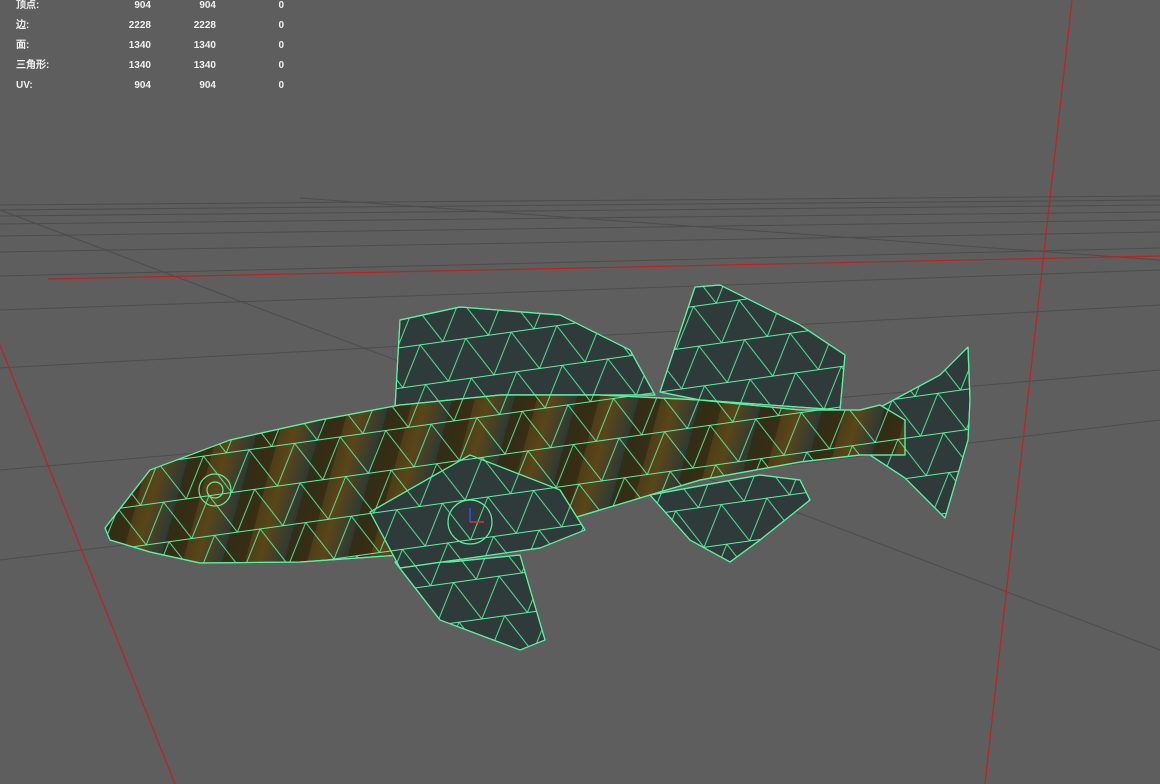 This screenshot has width=1160, height=784. I want to click on hud-row-edges: 边: 2228 2228 0, so click(150, 30).